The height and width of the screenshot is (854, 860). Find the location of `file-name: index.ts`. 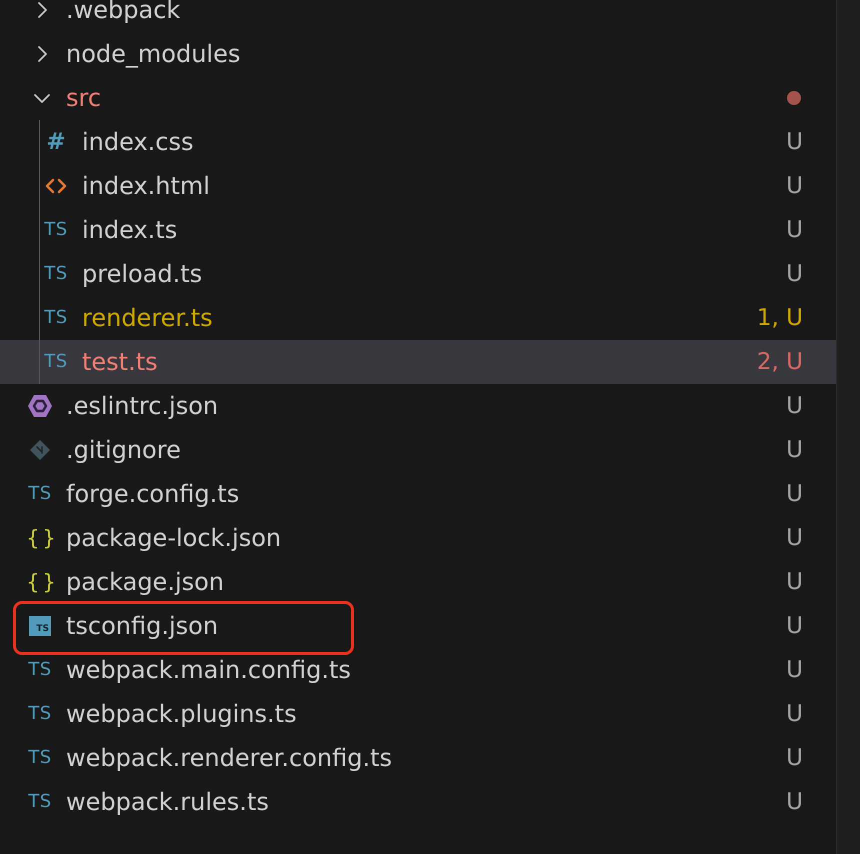

file-name: index.ts is located at coordinates (130, 230).